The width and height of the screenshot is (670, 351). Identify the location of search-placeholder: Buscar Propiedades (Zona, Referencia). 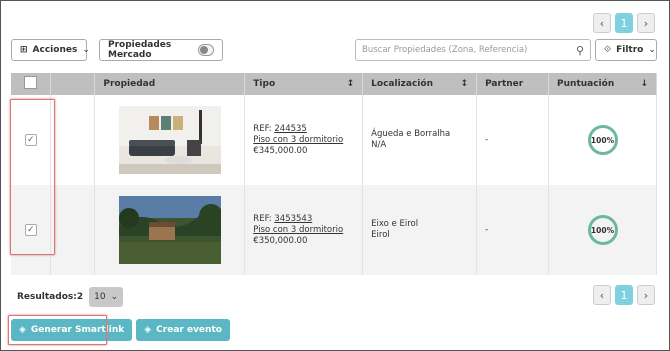
(445, 50).